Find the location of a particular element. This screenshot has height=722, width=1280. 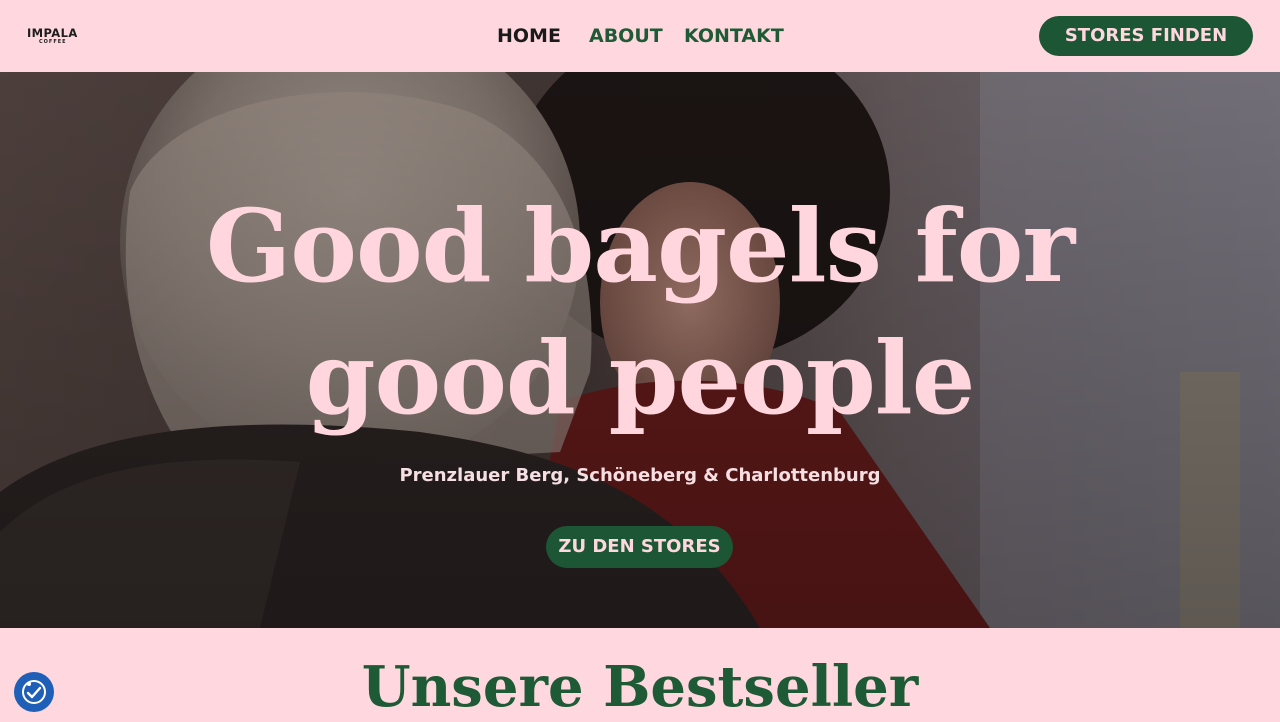

bestseller-heading: Unsere Bestseller is located at coordinates (640, 687).